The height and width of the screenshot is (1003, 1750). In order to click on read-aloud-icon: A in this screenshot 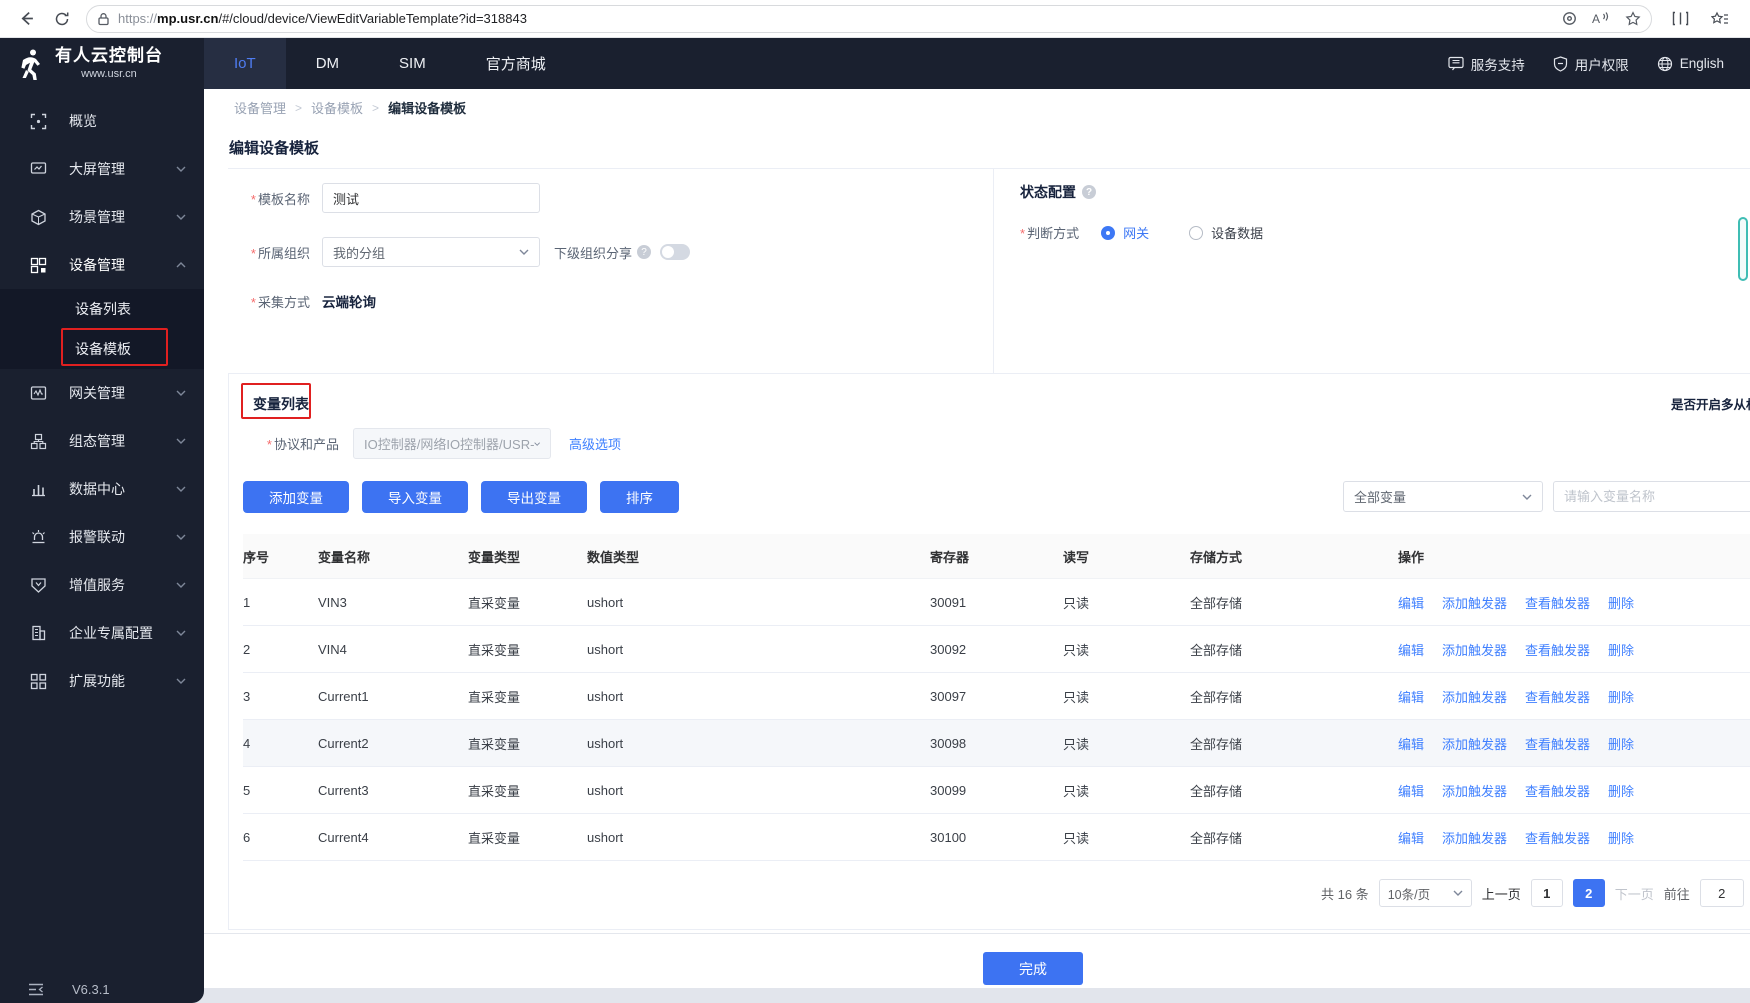, I will do `click(1601, 18)`.